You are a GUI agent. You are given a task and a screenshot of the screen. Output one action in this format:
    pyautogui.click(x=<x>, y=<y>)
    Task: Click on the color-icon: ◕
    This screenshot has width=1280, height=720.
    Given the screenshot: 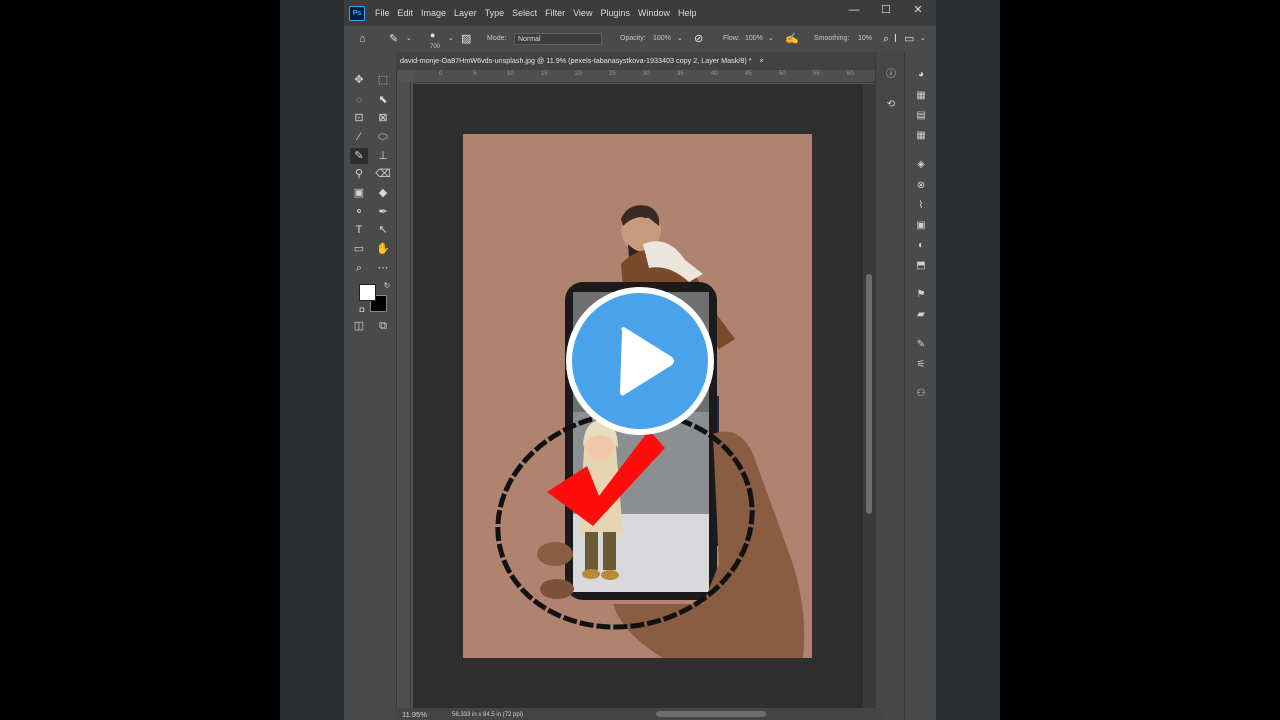 What is the action you would take?
    pyautogui.click(x=921, y=75)
    